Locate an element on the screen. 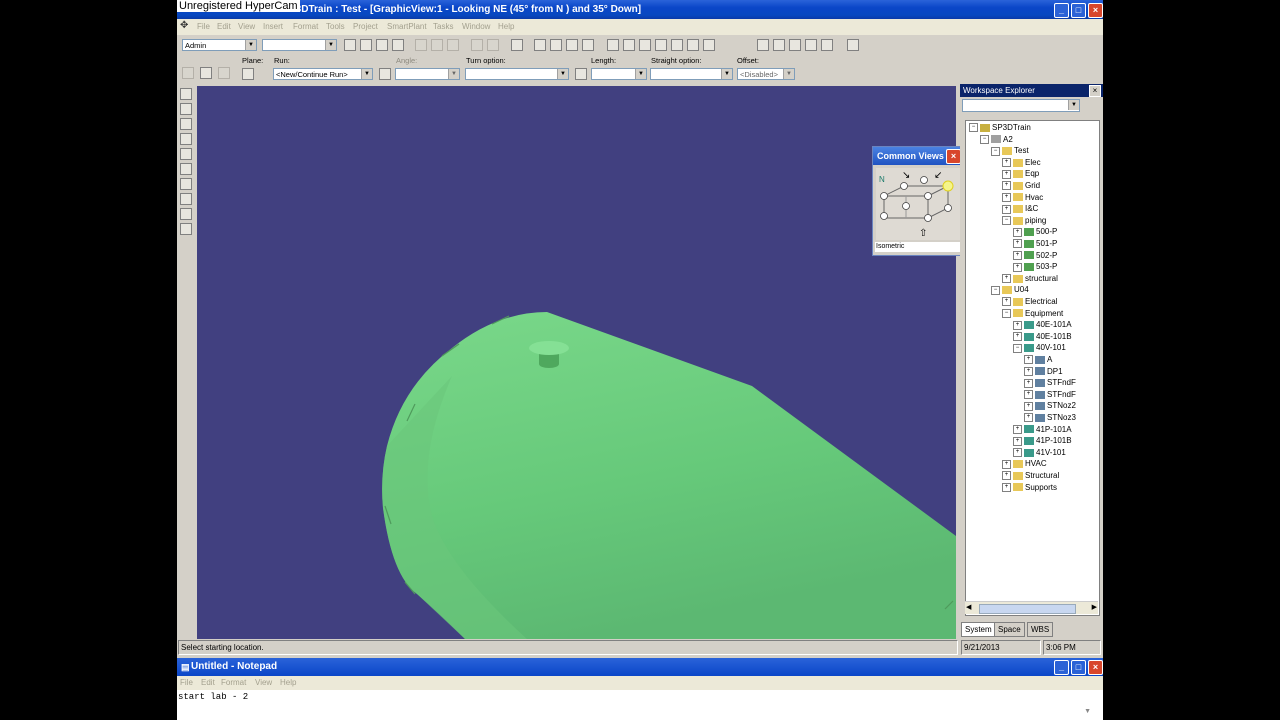 Image resolution: width=1280 pixels, height=720 pixels. scroll-thumb is located at coordinates (1027, 609).